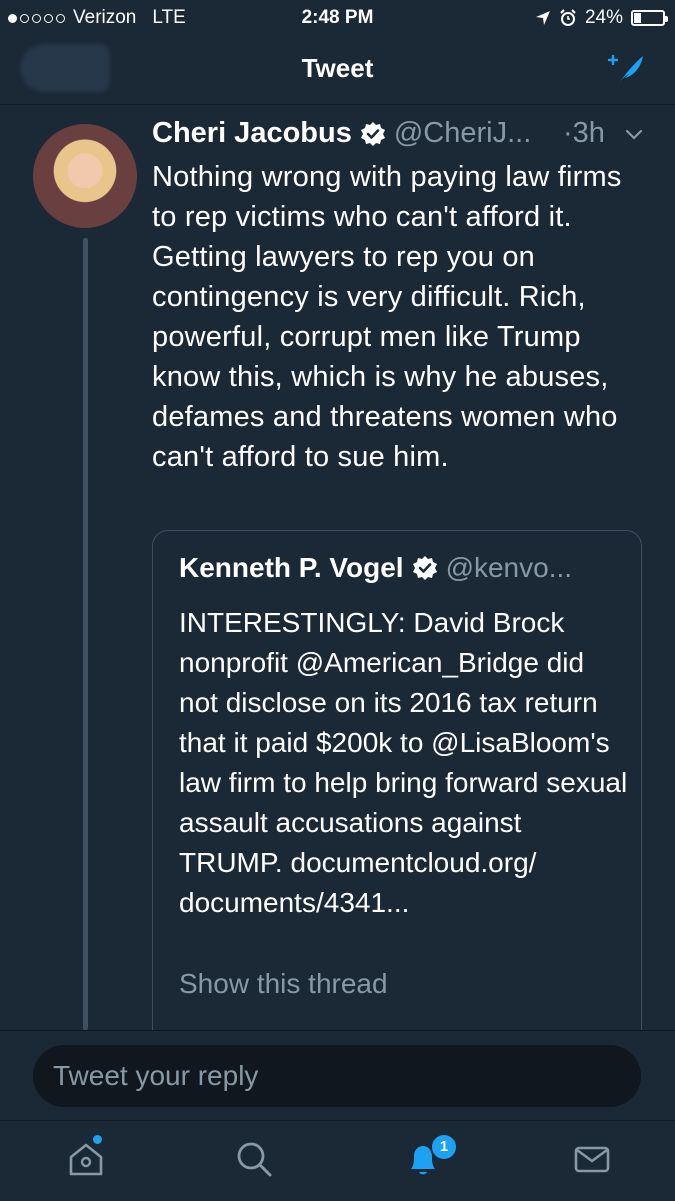  Describe the element at coordinates (542, 18) in the screenshot. I see `location-arrow-icon` at that location.